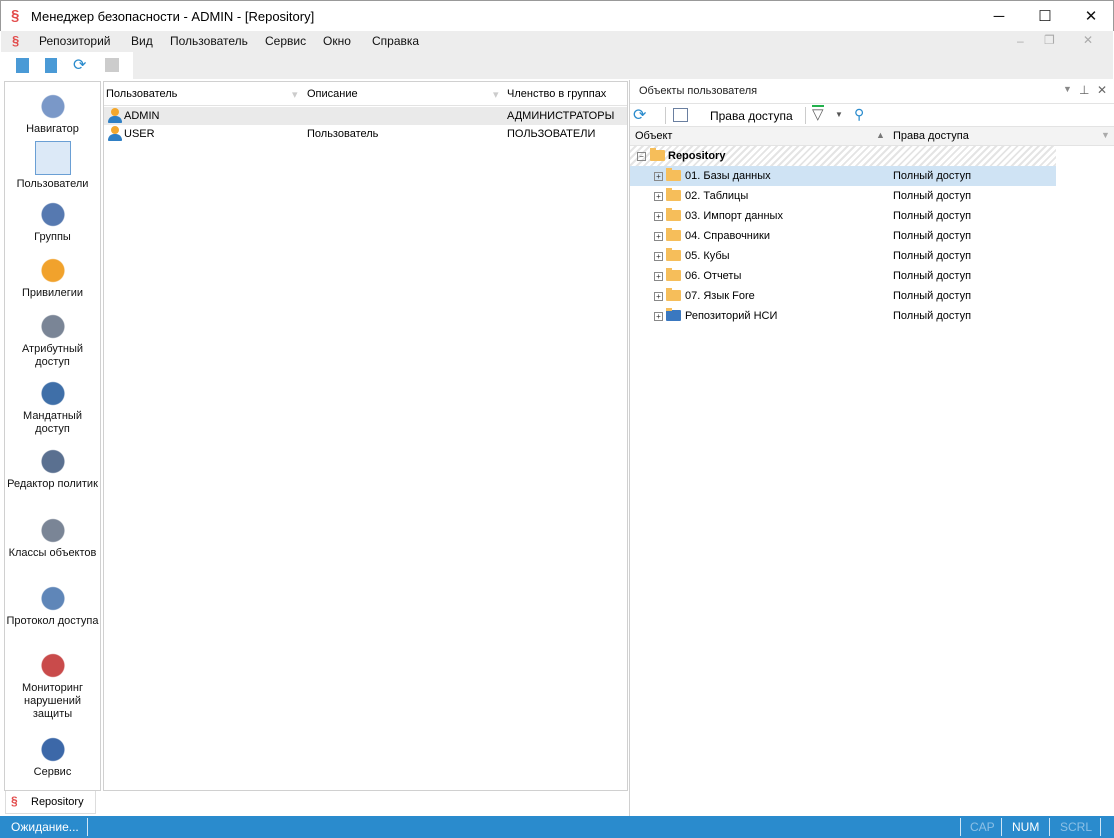  I want to click on close-button: ✕, so click(1091, 16).